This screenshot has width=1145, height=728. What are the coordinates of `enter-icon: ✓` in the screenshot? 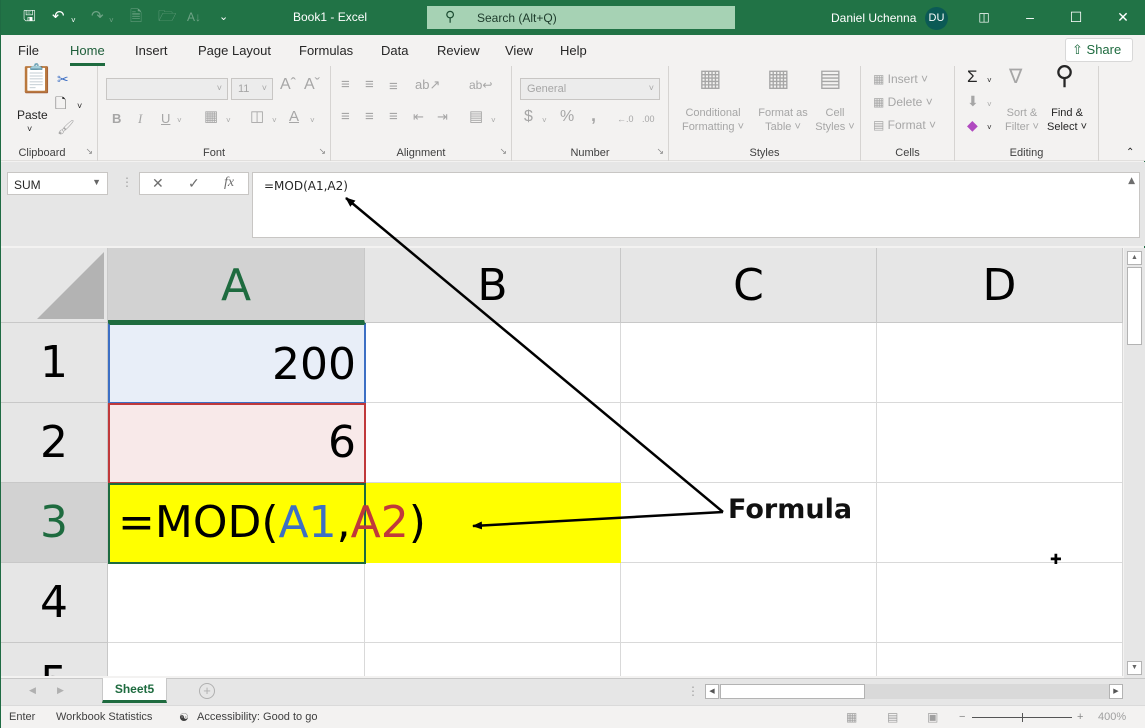 It's located at (194, 183).